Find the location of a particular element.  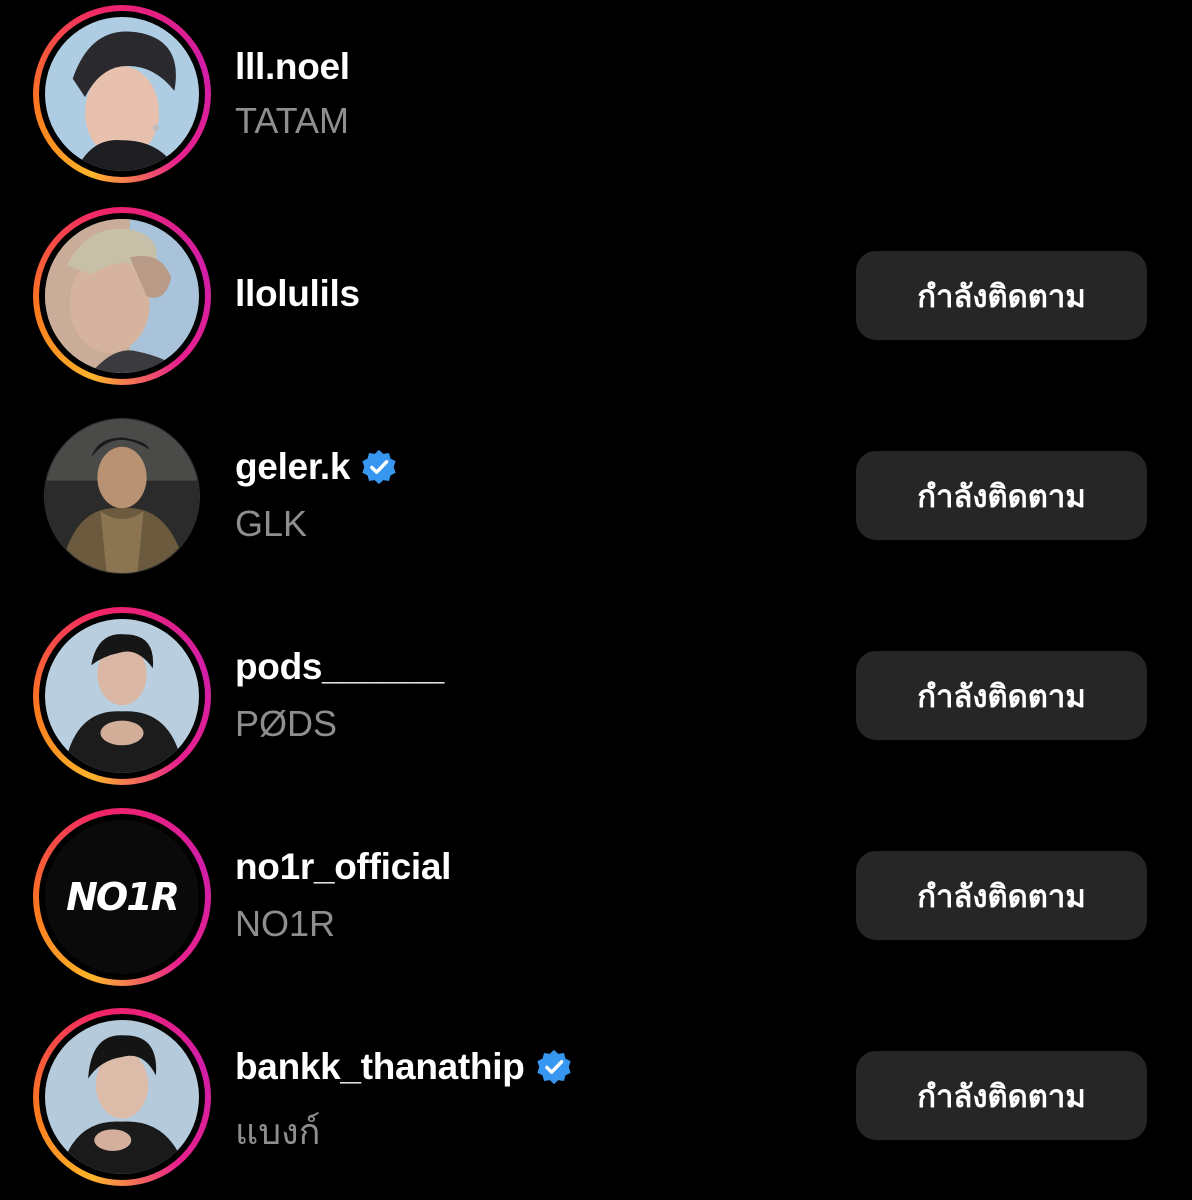

username-text: geler.k is located at coordinates (292, 467).